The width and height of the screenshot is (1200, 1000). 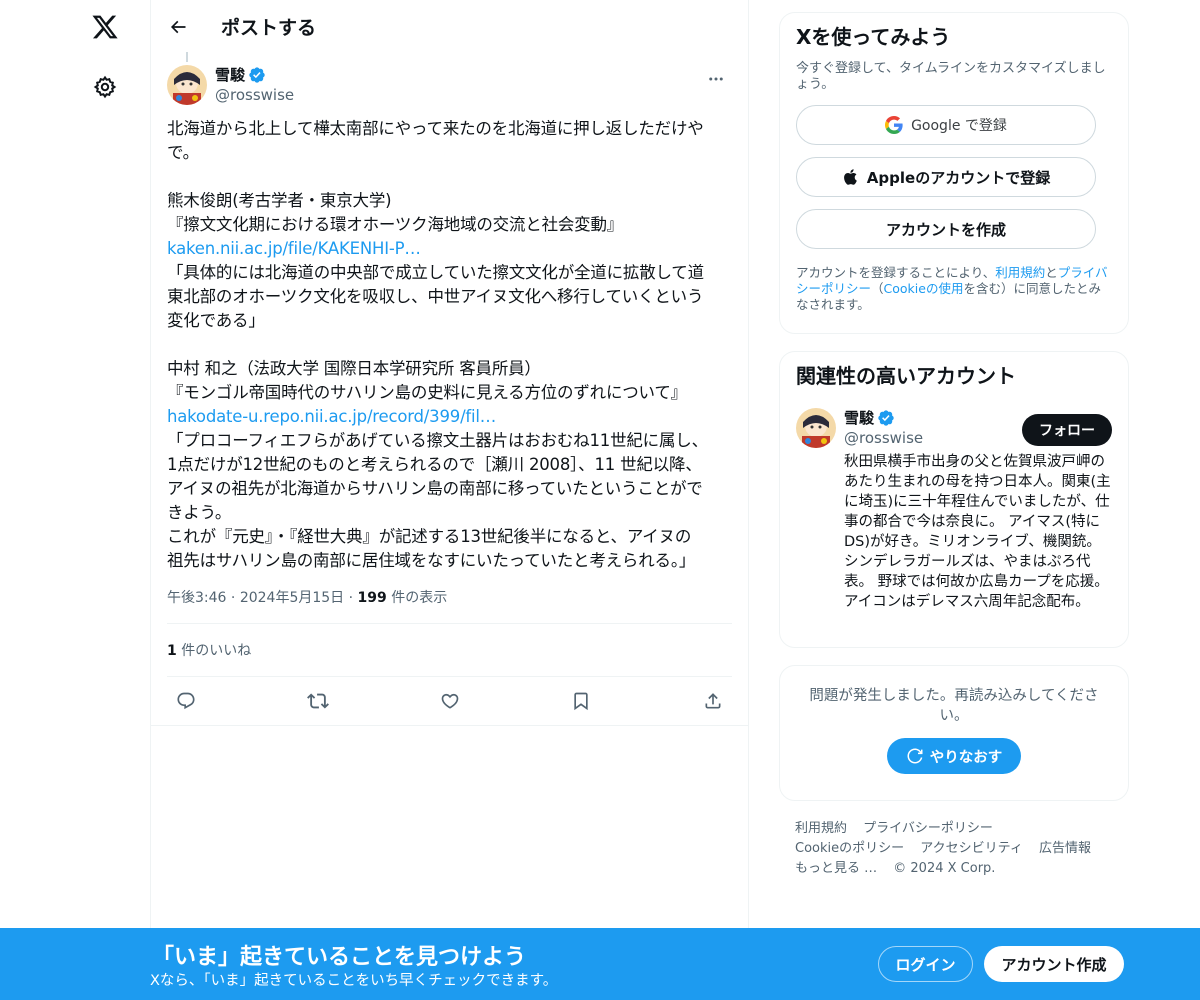 I want to click on post-text-line: 「具体的には北海道の中央部で成立していた擦文文化が全道に拡散して道, so click(x=435, y=272).